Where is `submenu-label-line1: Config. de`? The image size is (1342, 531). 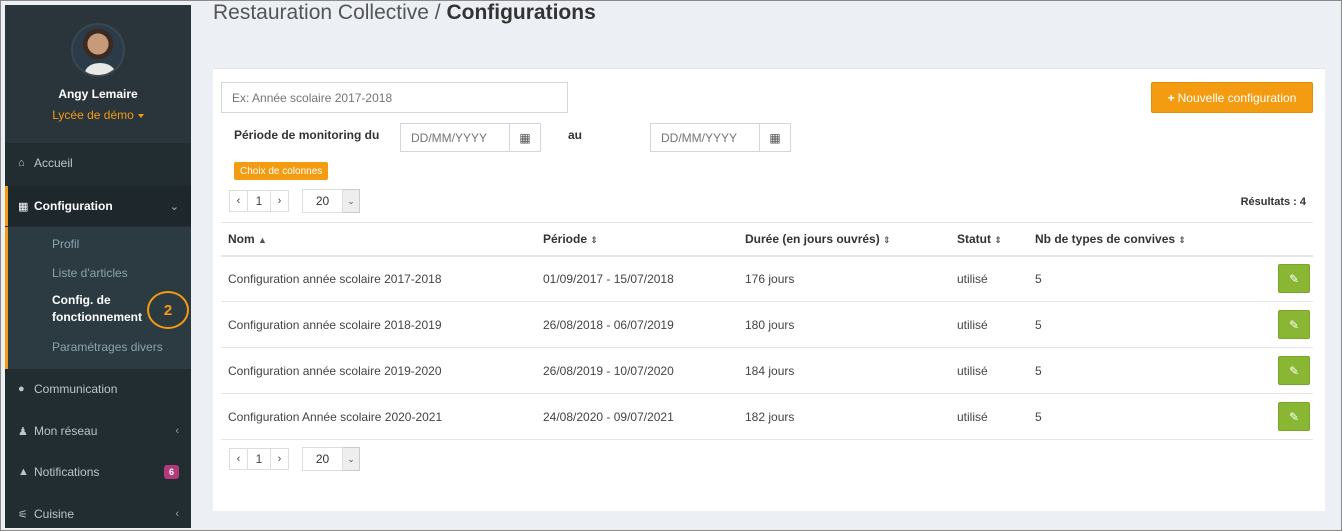
submenu-label-line1: Config. de is located at coordinates (81, 300).